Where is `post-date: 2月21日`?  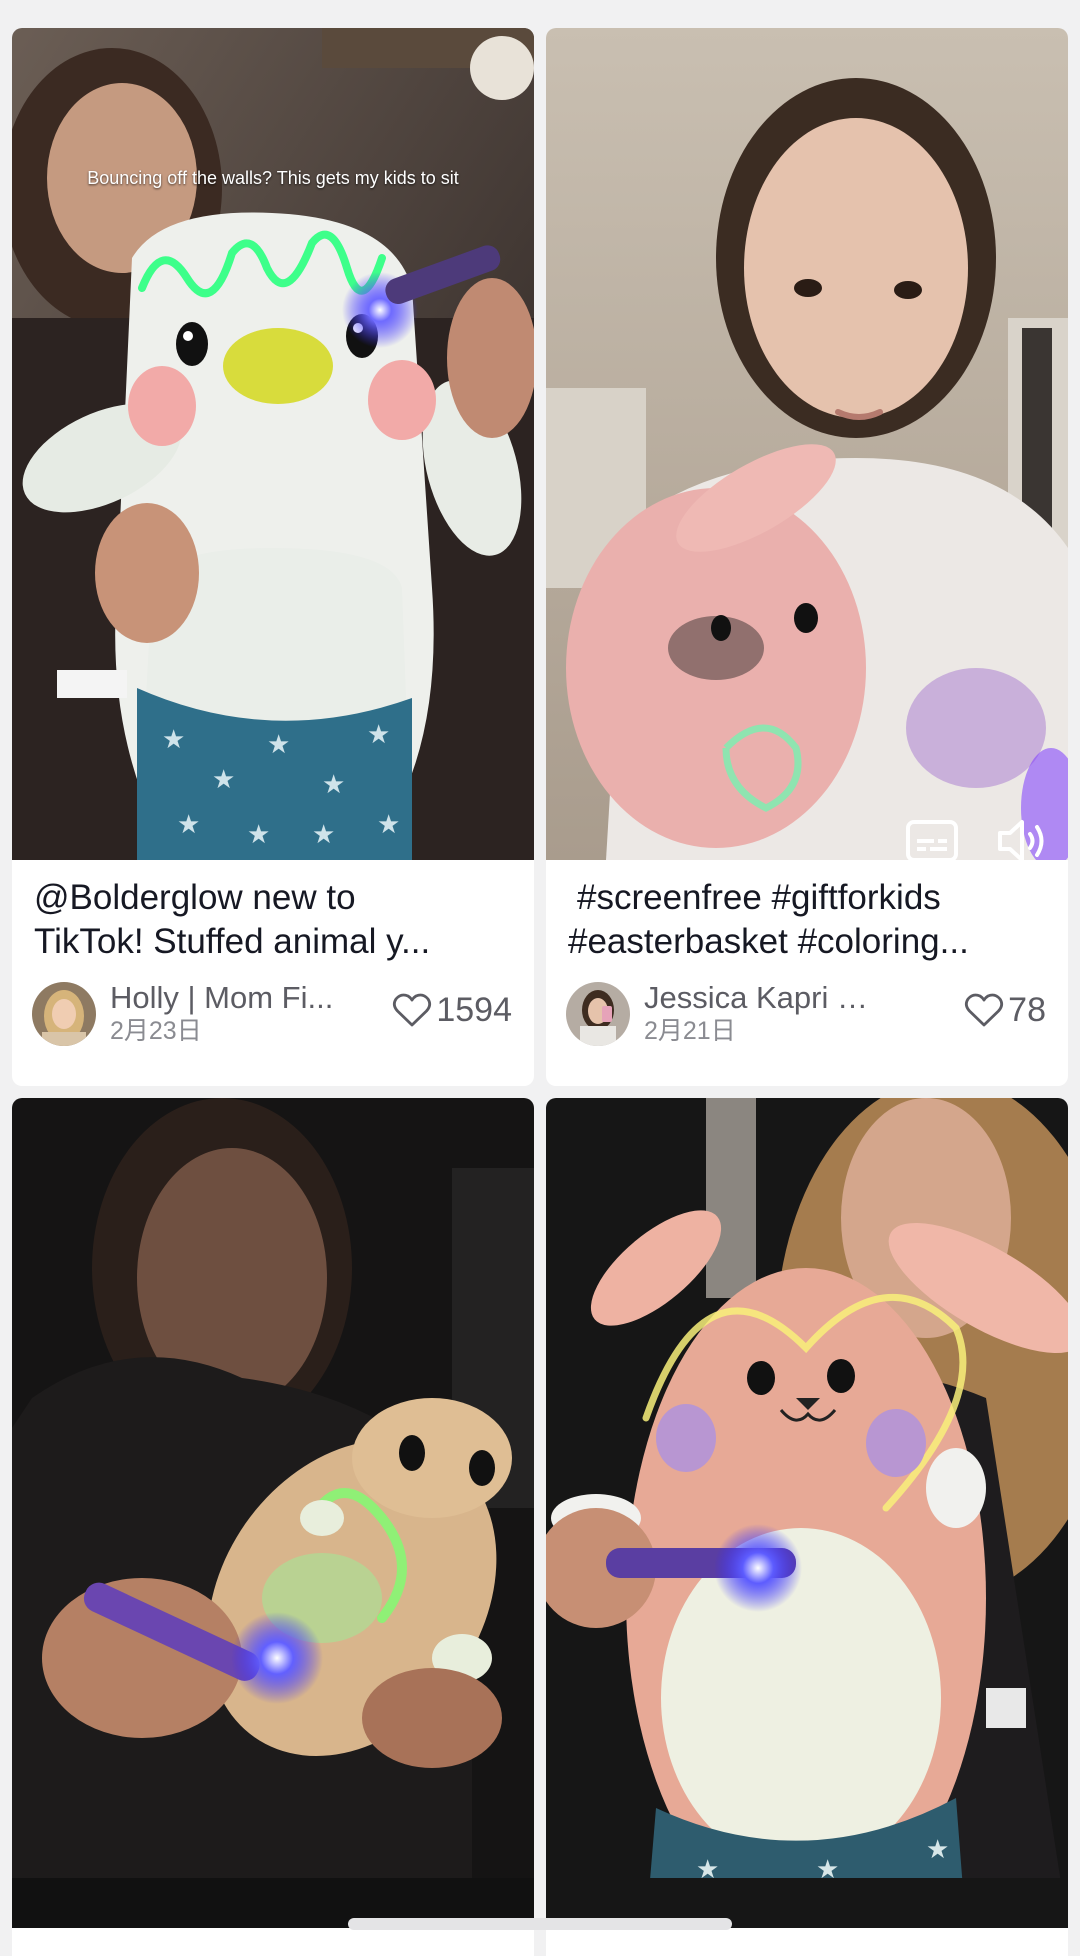
post-date: 2月21日 is located at coordinates (690, 1031).